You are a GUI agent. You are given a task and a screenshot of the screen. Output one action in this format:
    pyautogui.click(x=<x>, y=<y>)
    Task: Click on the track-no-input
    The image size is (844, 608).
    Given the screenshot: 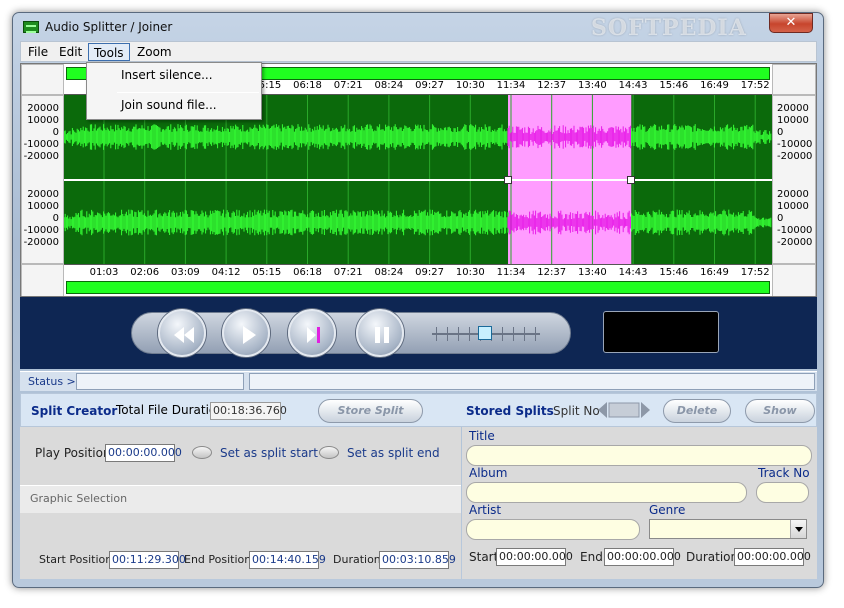 What is the action you would take?
    pyautogui.click(x=782, y=492)
    